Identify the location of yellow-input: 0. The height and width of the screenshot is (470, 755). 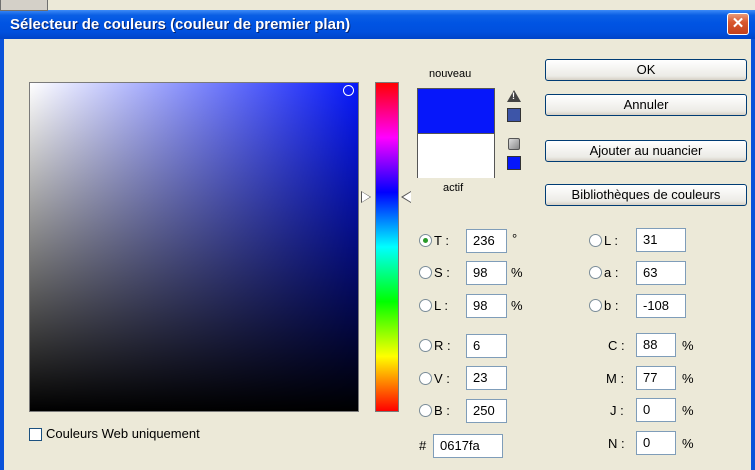
(656, 410).